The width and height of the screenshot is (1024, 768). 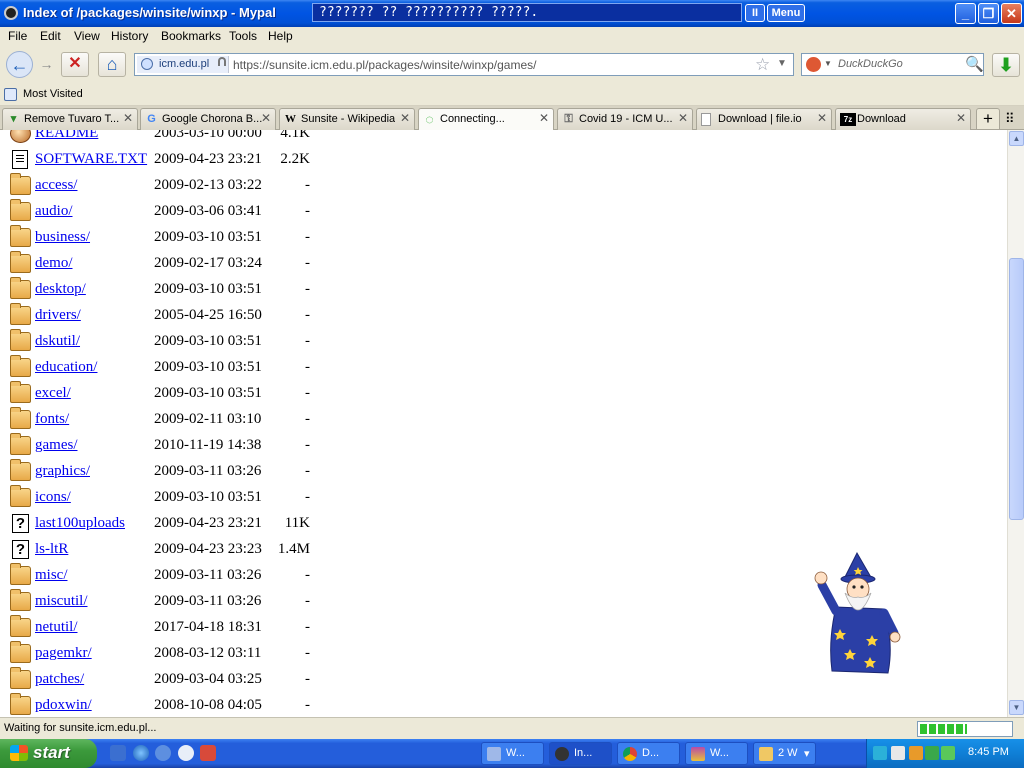 I want to click on start-button: start, so click(x=48, y=753).